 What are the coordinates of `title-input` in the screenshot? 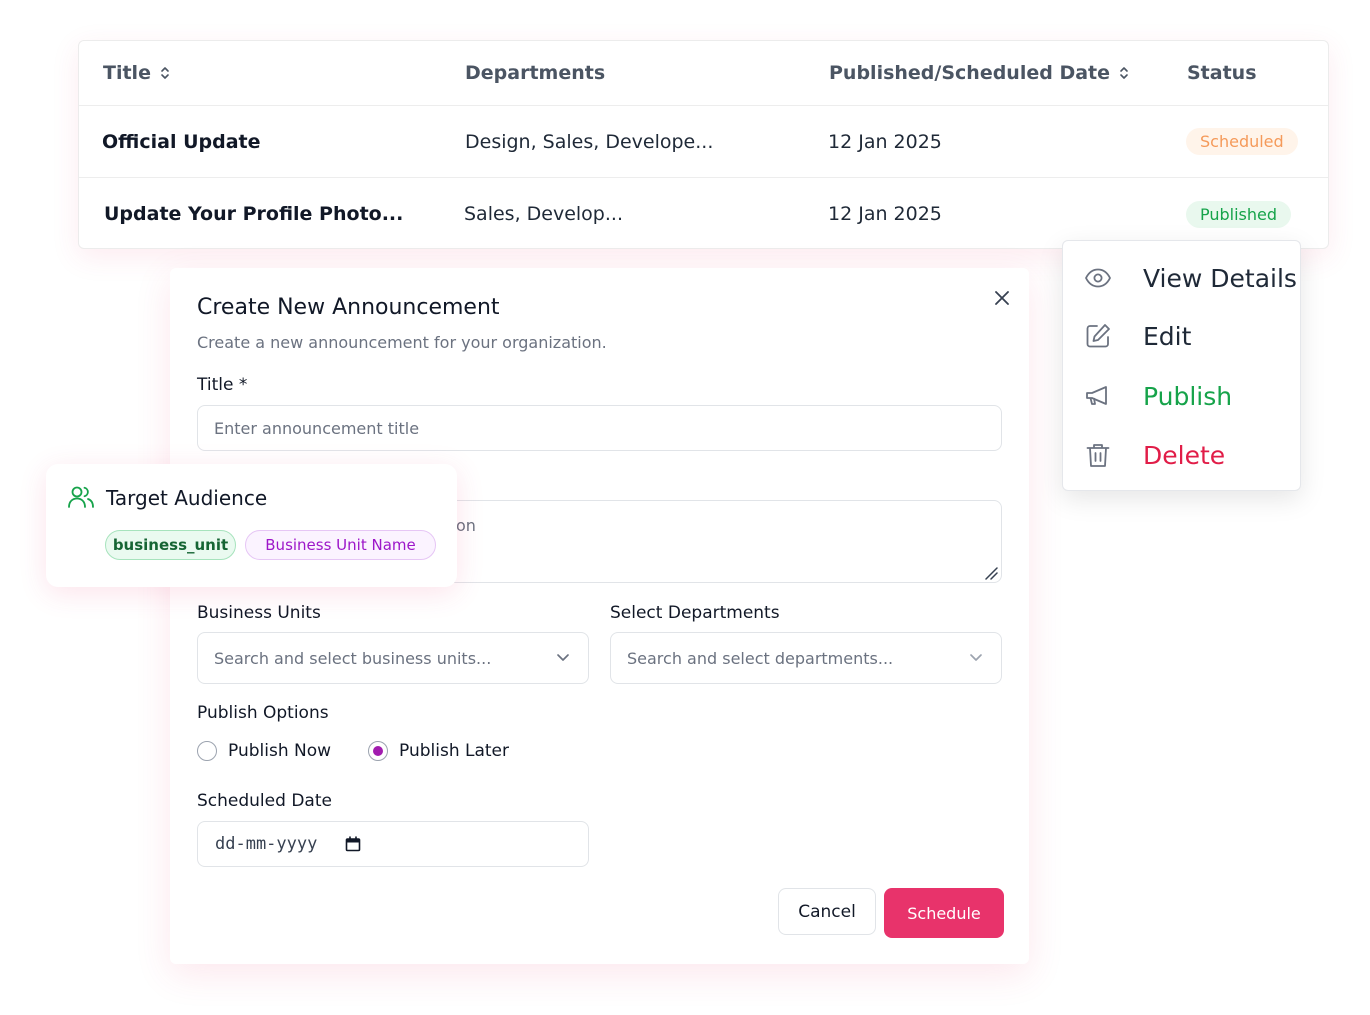 It's located at (599, 428).